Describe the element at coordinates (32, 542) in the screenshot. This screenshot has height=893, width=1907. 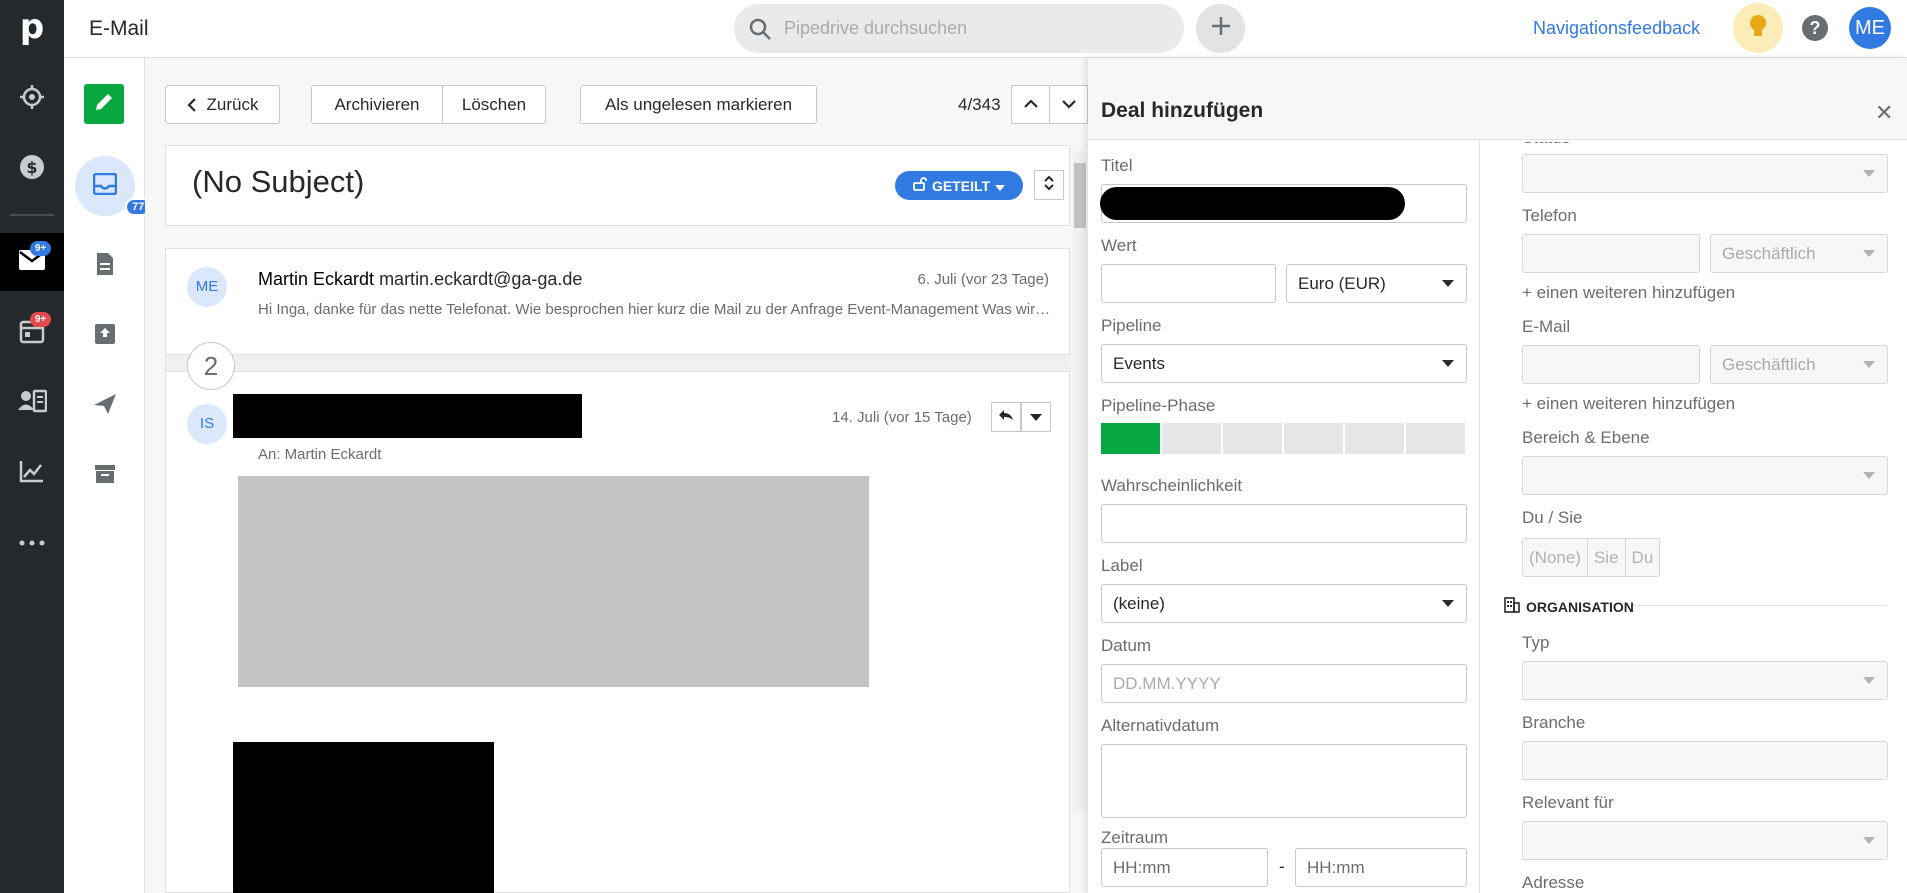
I see `nav-more` at that location.